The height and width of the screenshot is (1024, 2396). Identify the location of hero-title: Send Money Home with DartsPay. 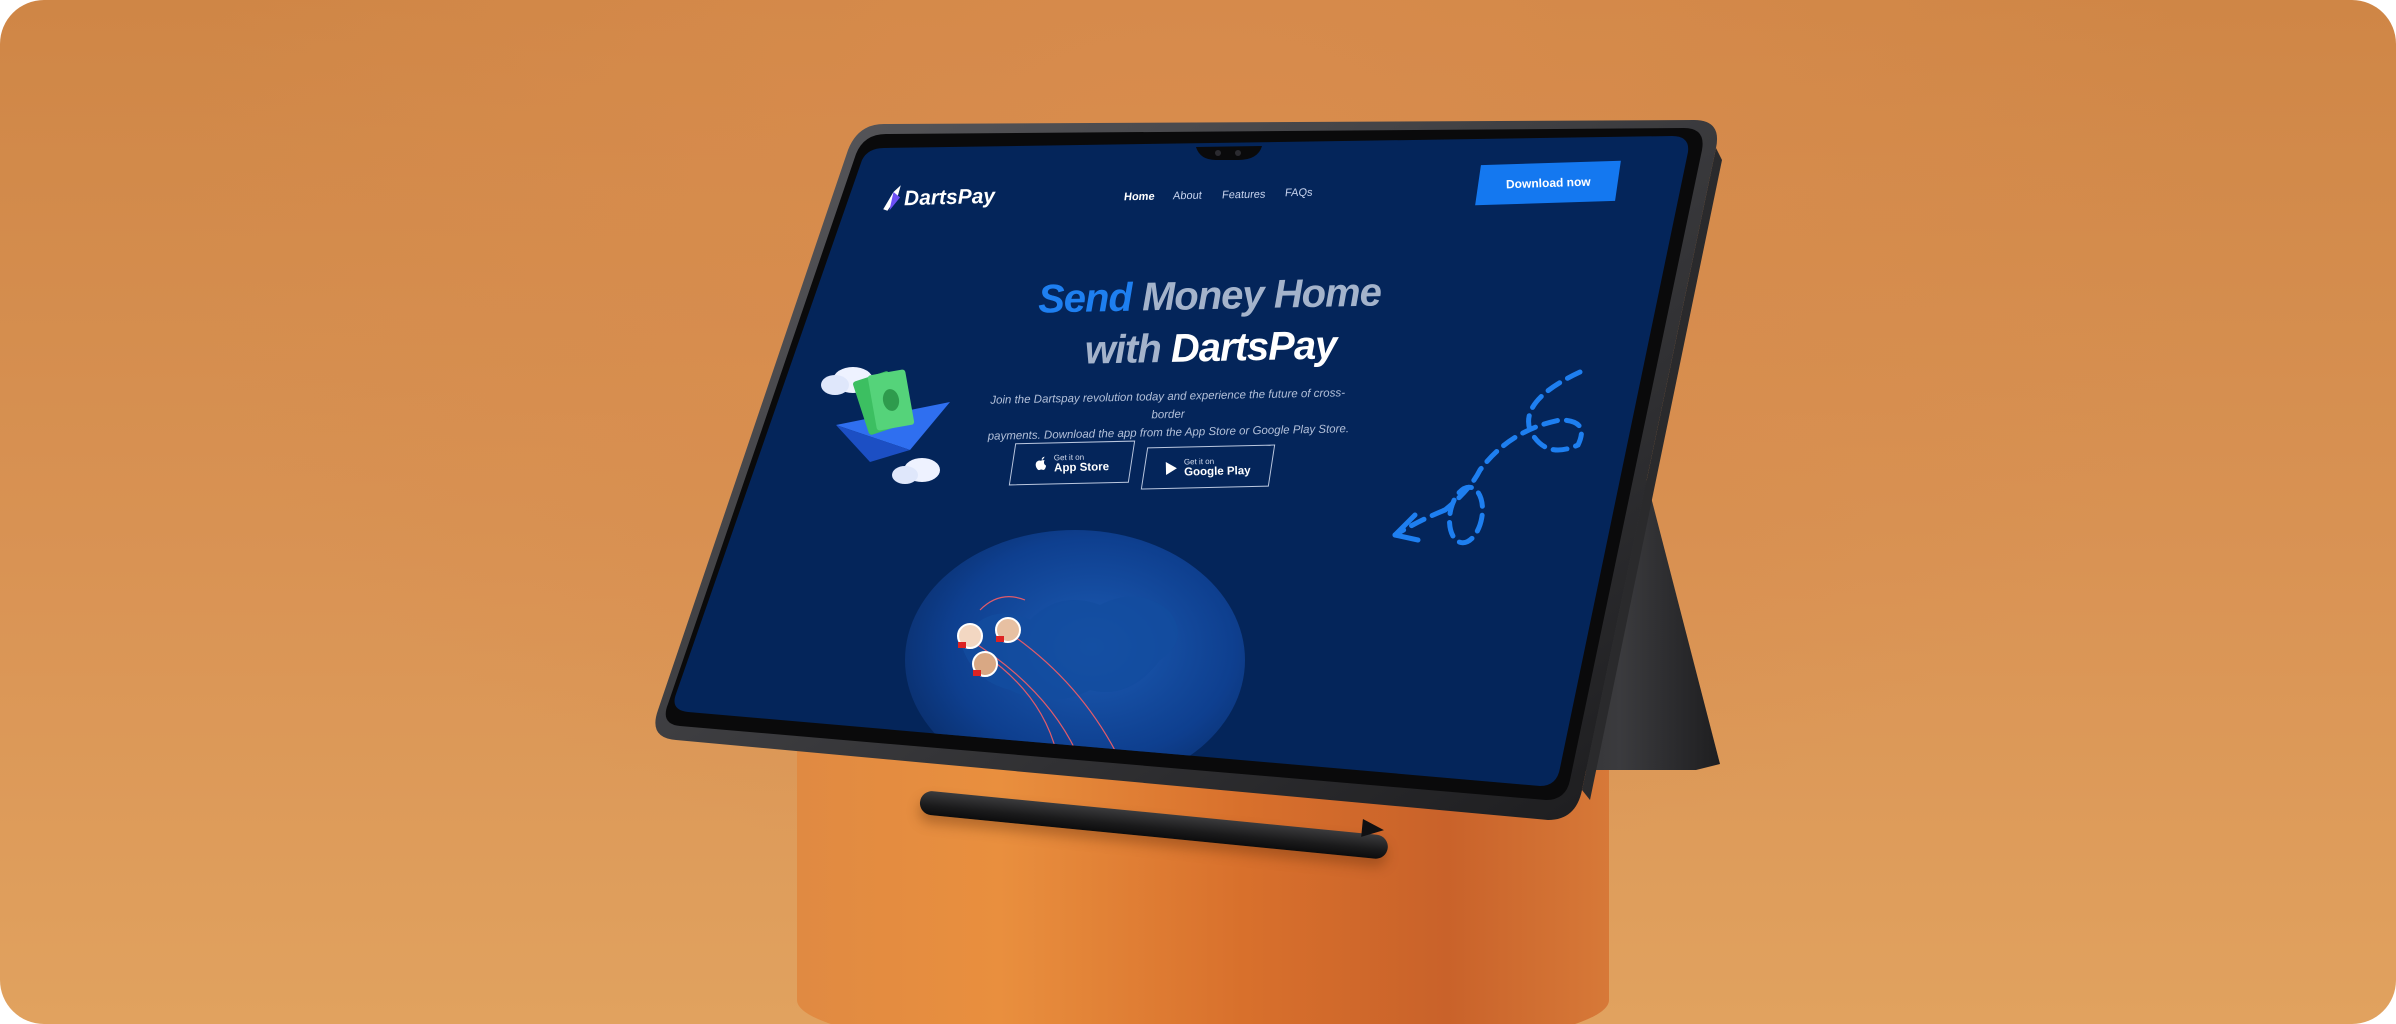
(1210, 322).